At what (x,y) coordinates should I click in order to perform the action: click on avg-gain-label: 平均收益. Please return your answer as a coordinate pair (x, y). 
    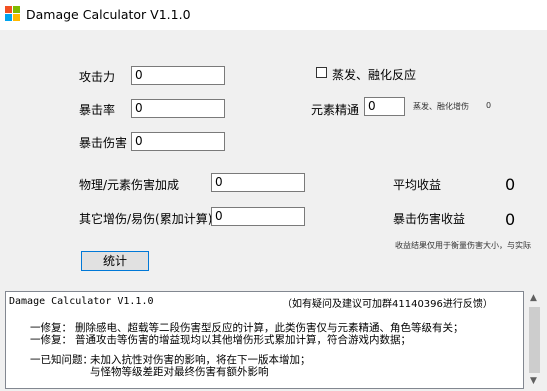
    Looking at the image, I should click on (417, 185).